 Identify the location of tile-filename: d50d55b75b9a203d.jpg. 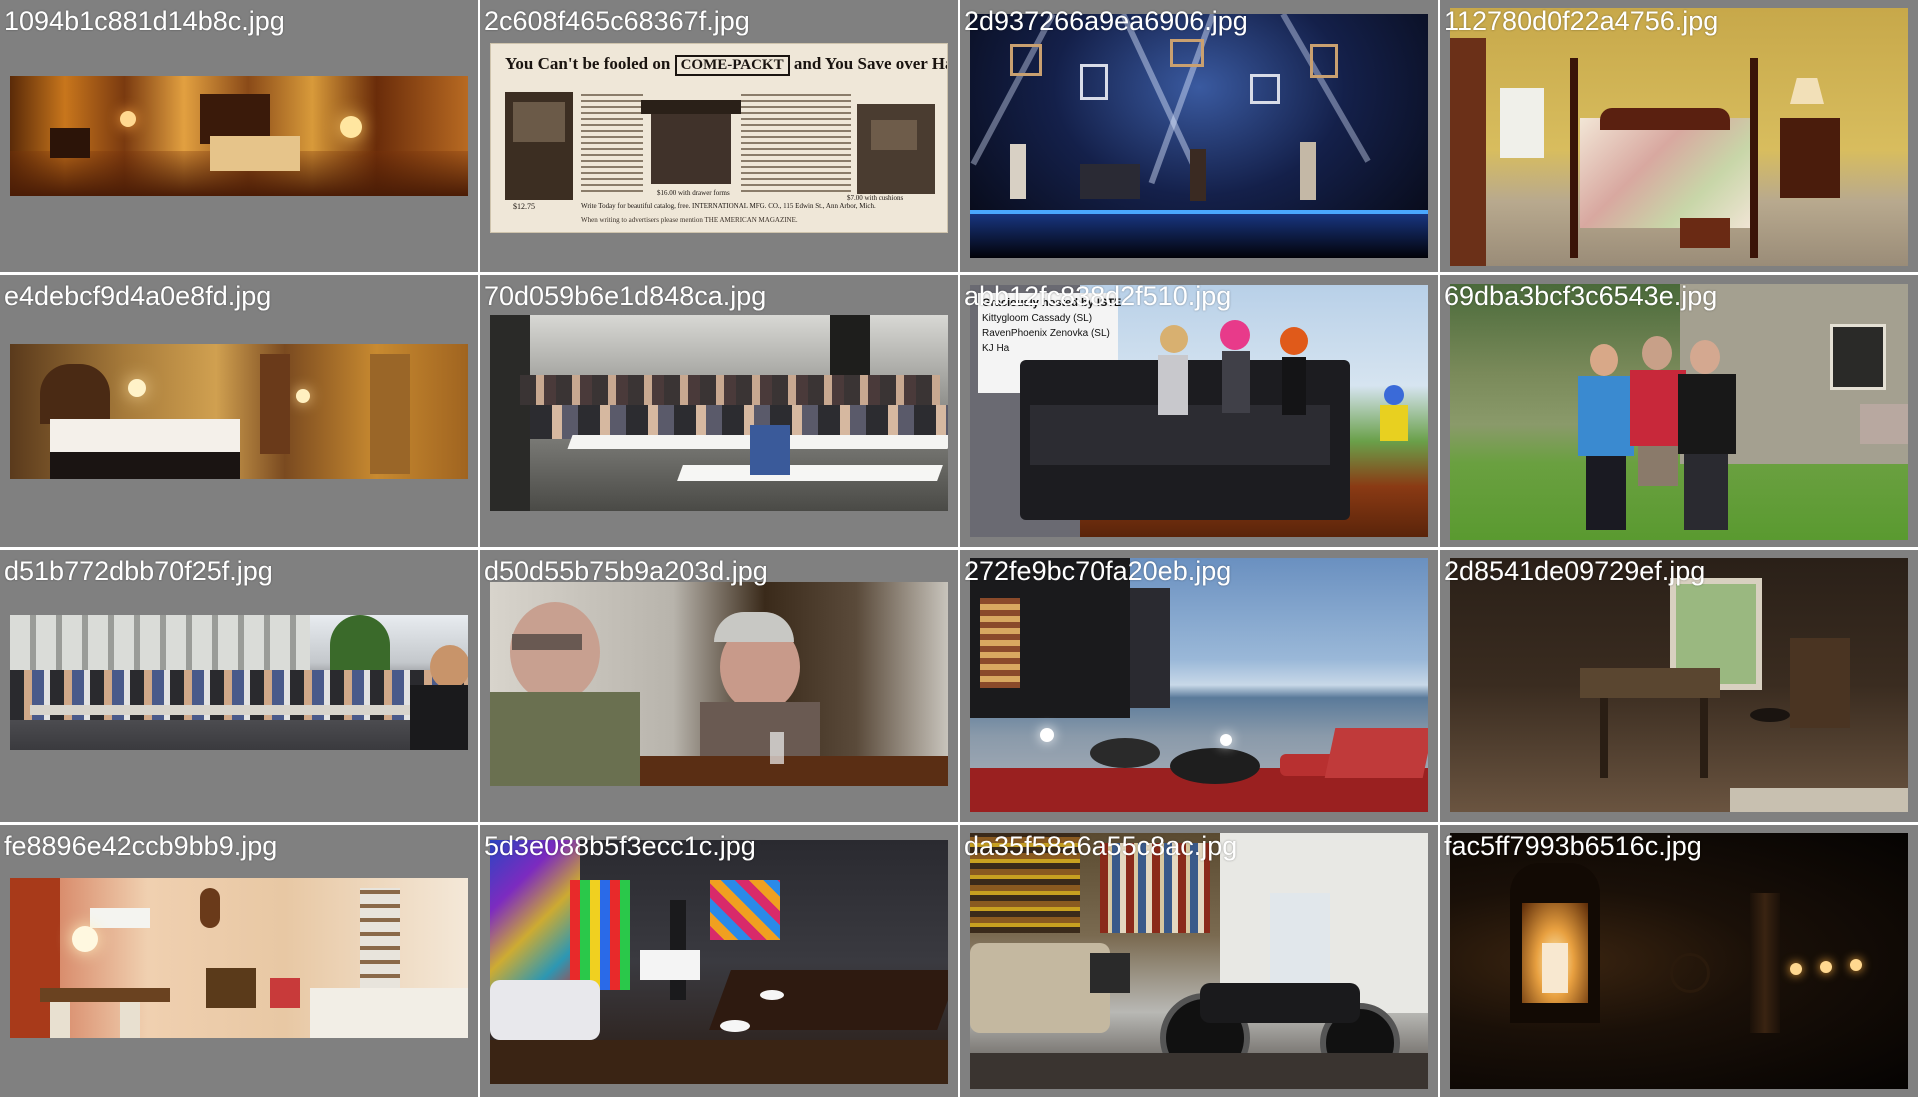
(626, 571).